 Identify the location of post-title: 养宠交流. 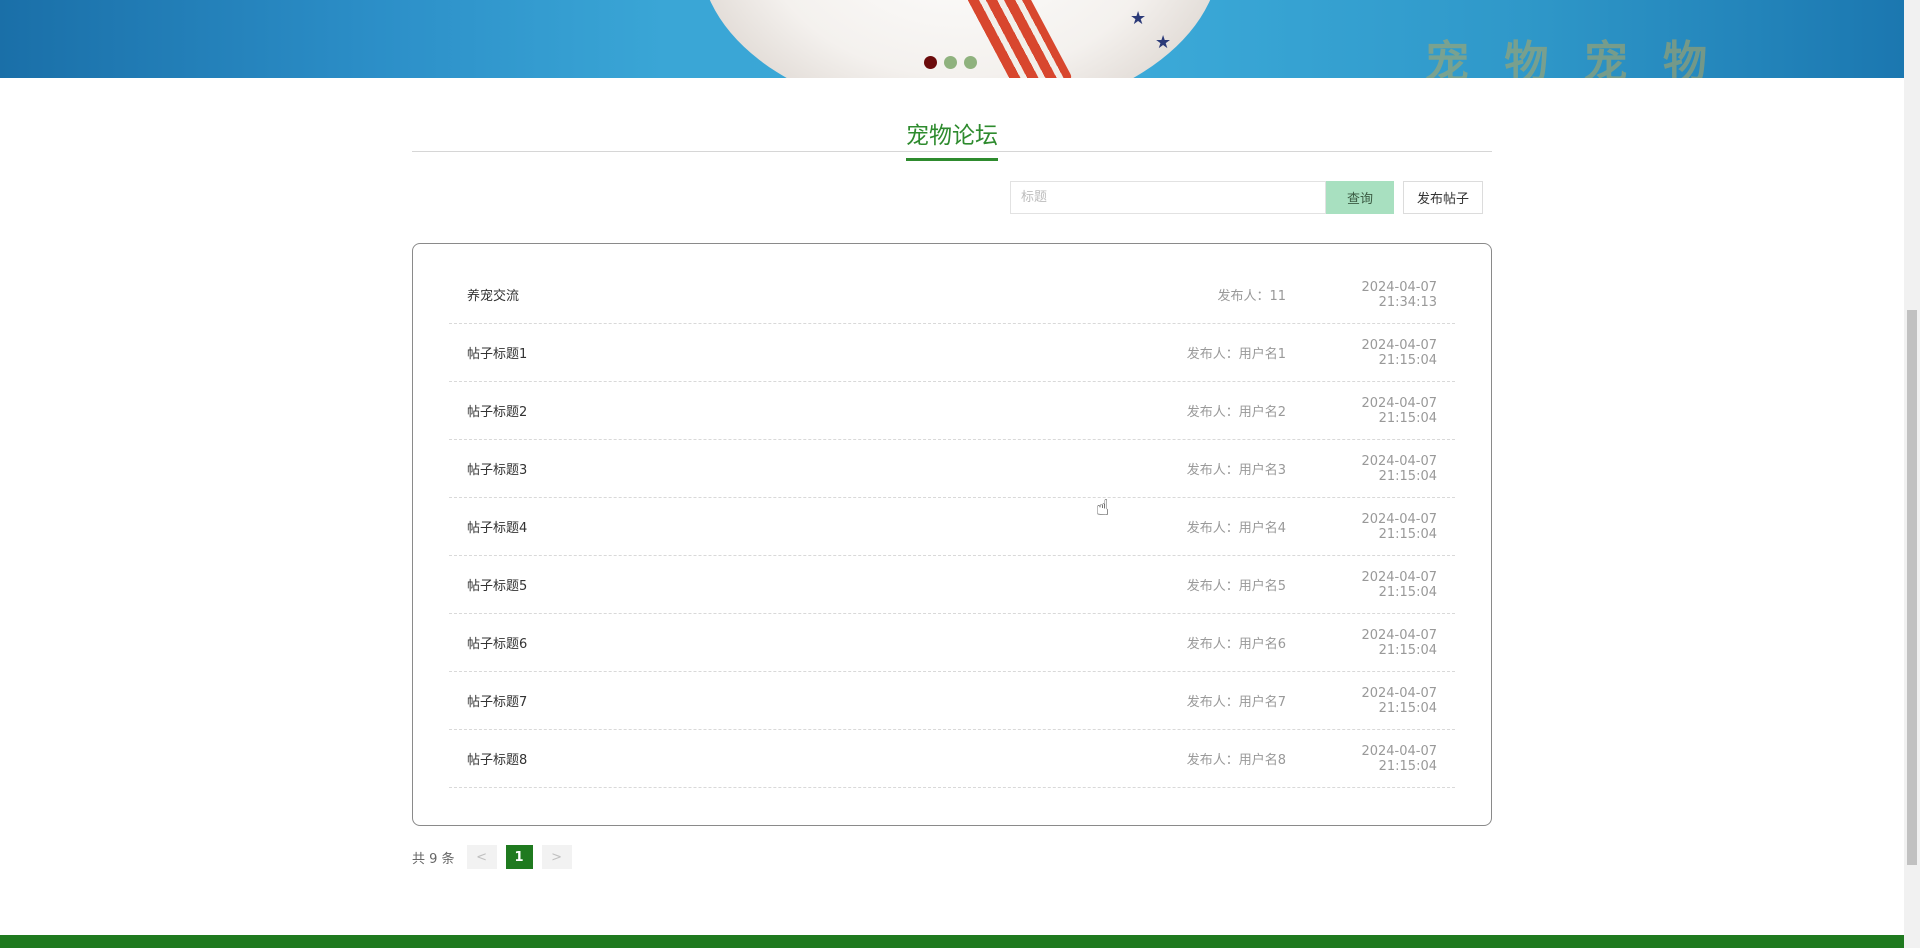
(842, 294).